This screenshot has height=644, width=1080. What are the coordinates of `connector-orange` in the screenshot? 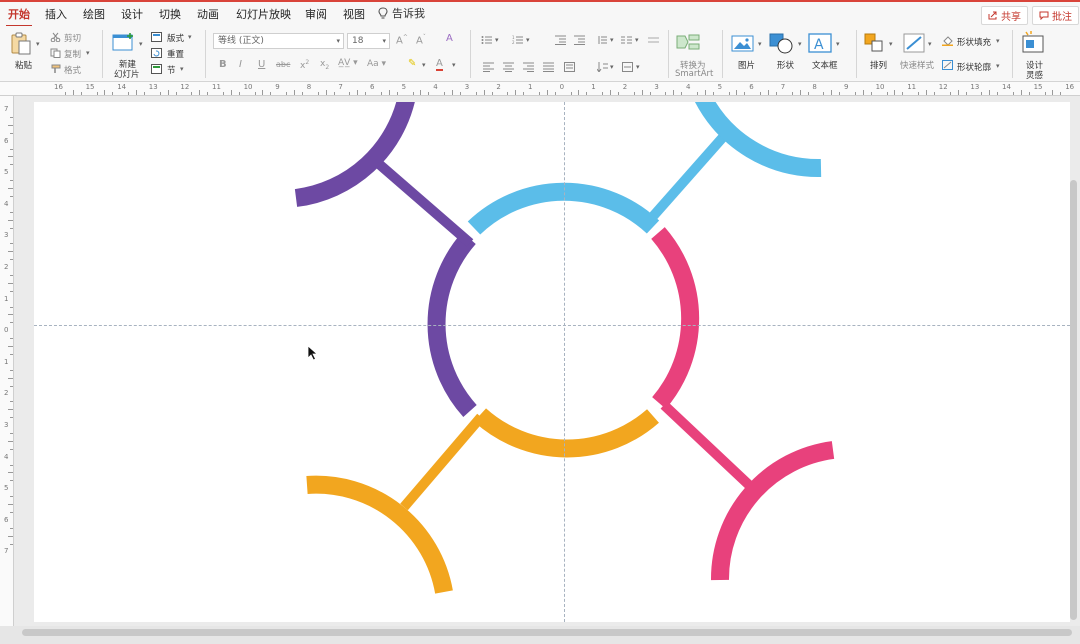 It's located at (442, 462).